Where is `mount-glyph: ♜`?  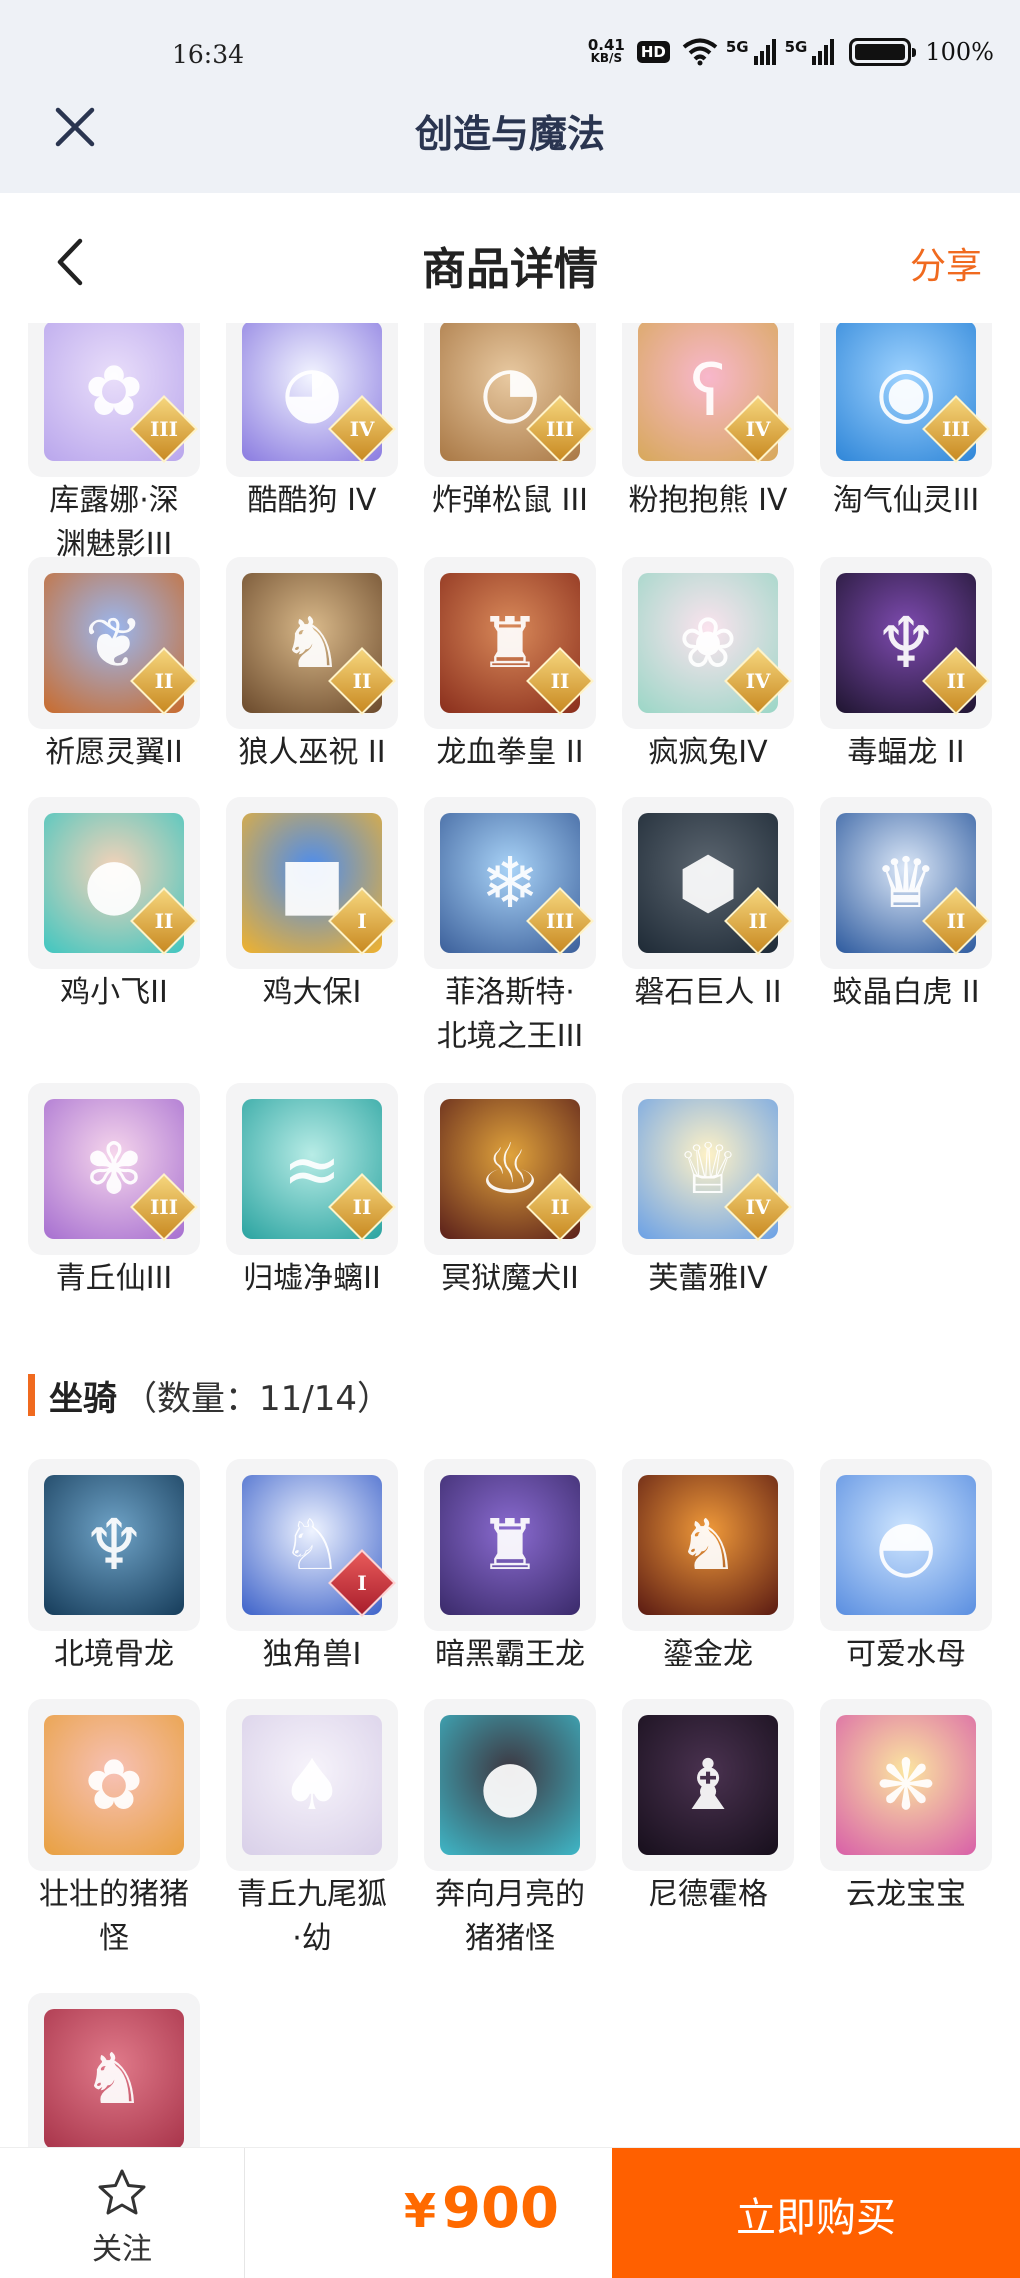 mount-glyph: ♜ is located at coordinates (510, 1545).